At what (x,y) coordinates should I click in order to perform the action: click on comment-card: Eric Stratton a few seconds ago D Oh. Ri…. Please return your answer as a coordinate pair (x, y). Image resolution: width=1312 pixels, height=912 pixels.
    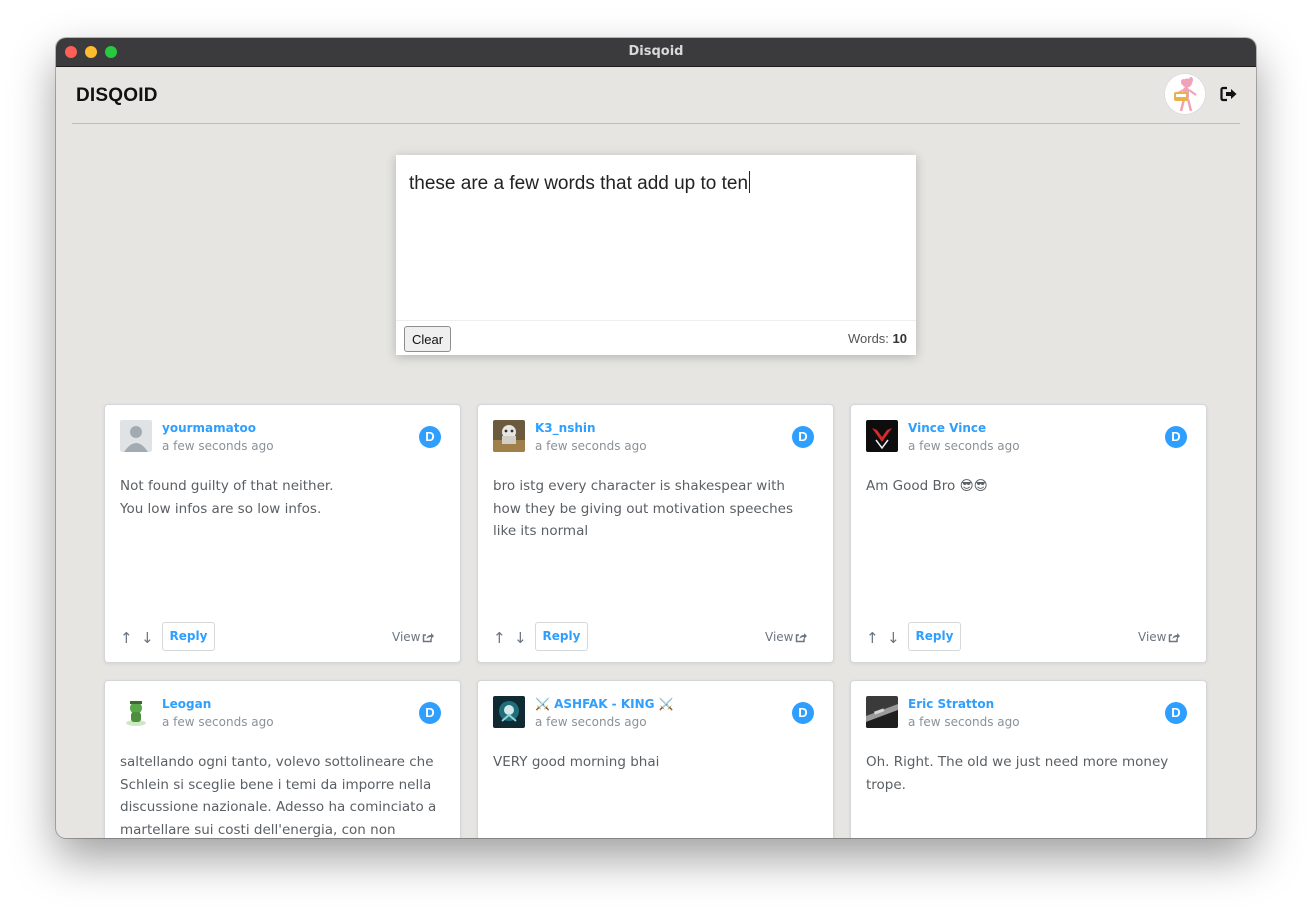
    Looking at the image, I should click on (1028, 759).